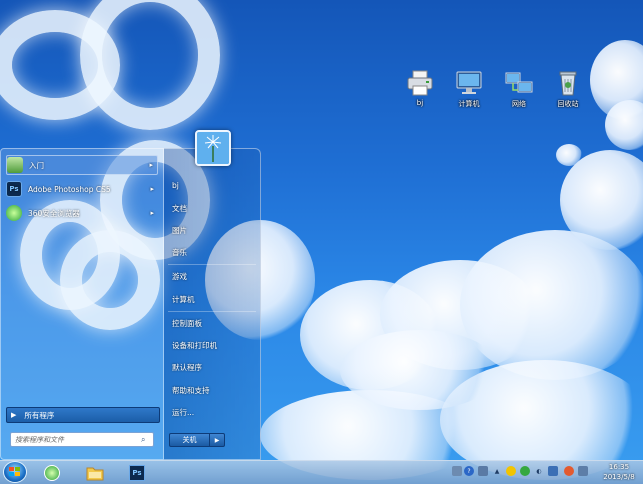  I want to click on volume-icon, so click(583, 471).